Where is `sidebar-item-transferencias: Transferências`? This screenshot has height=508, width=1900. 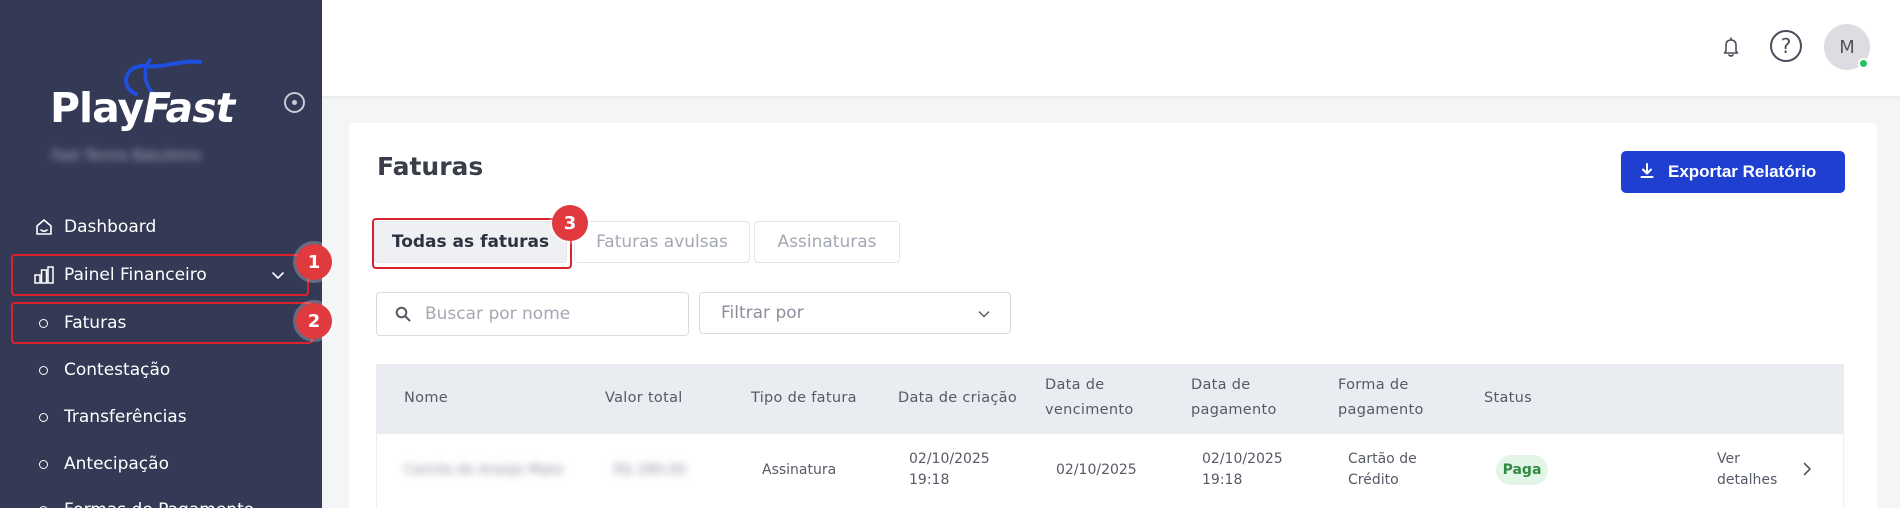
sidebar-item-transferencias: Transferências is located at coordinates (161, 417).